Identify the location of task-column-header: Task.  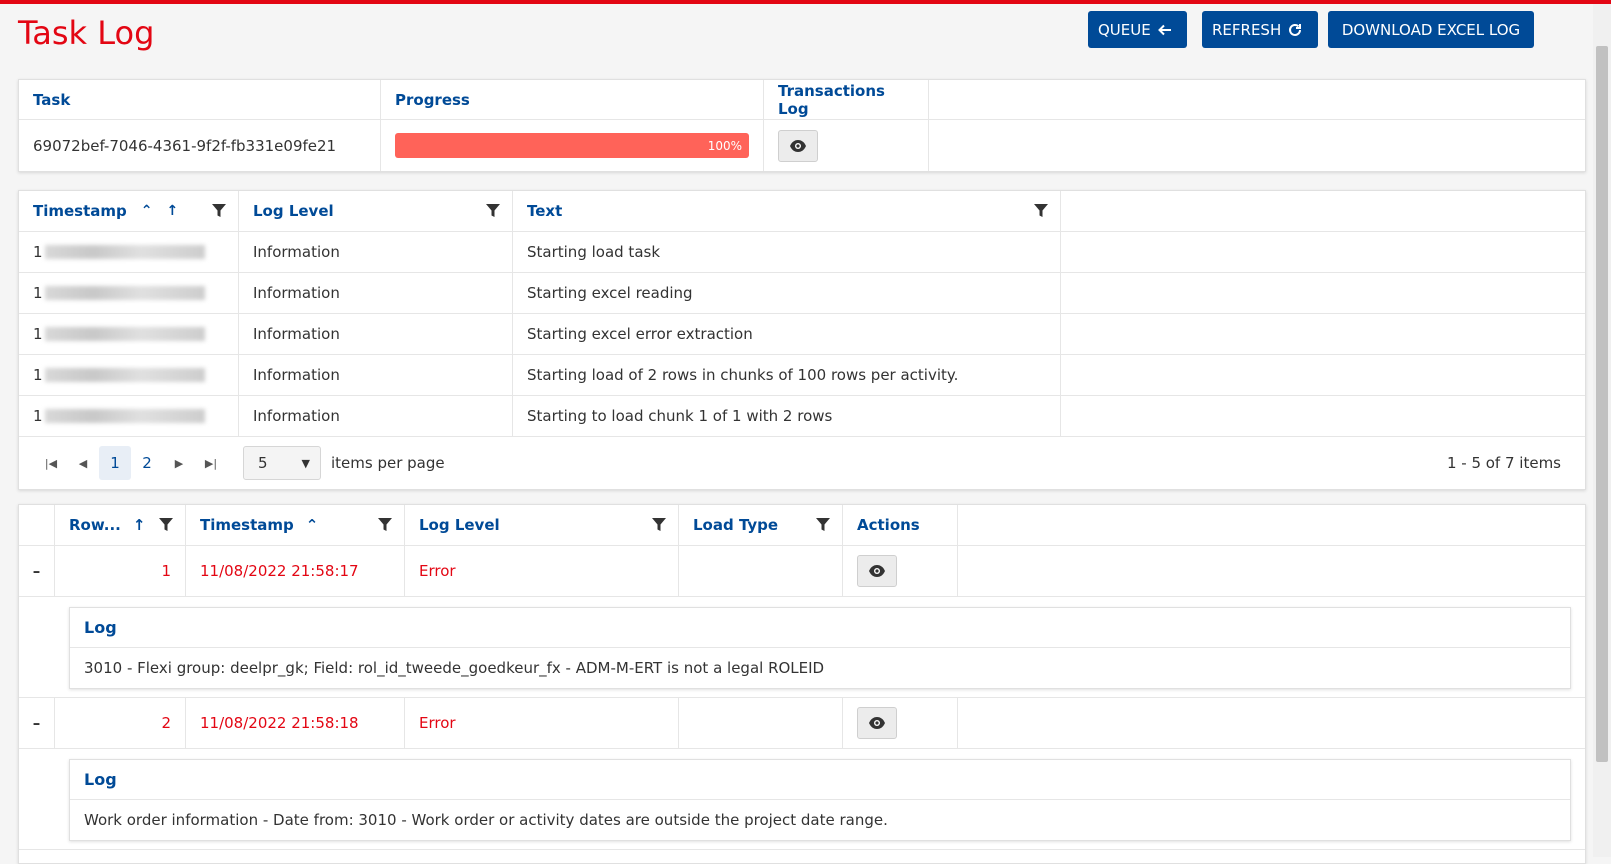
(200, 100).